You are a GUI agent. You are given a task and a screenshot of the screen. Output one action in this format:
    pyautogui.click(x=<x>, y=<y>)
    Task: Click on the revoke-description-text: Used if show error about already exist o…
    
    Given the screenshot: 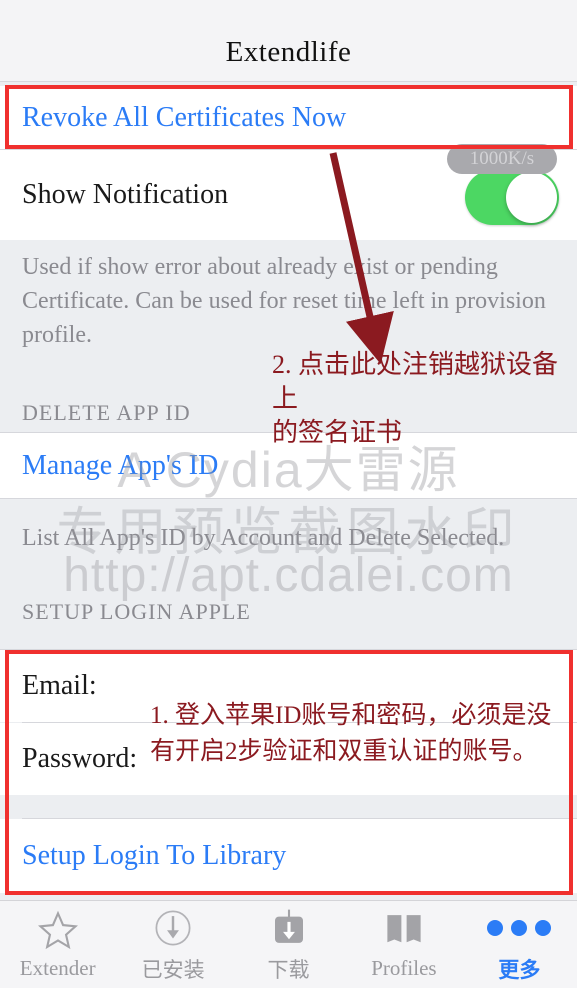 What is the action you would take?
    pyautogui.click(x=284, y=301)
    